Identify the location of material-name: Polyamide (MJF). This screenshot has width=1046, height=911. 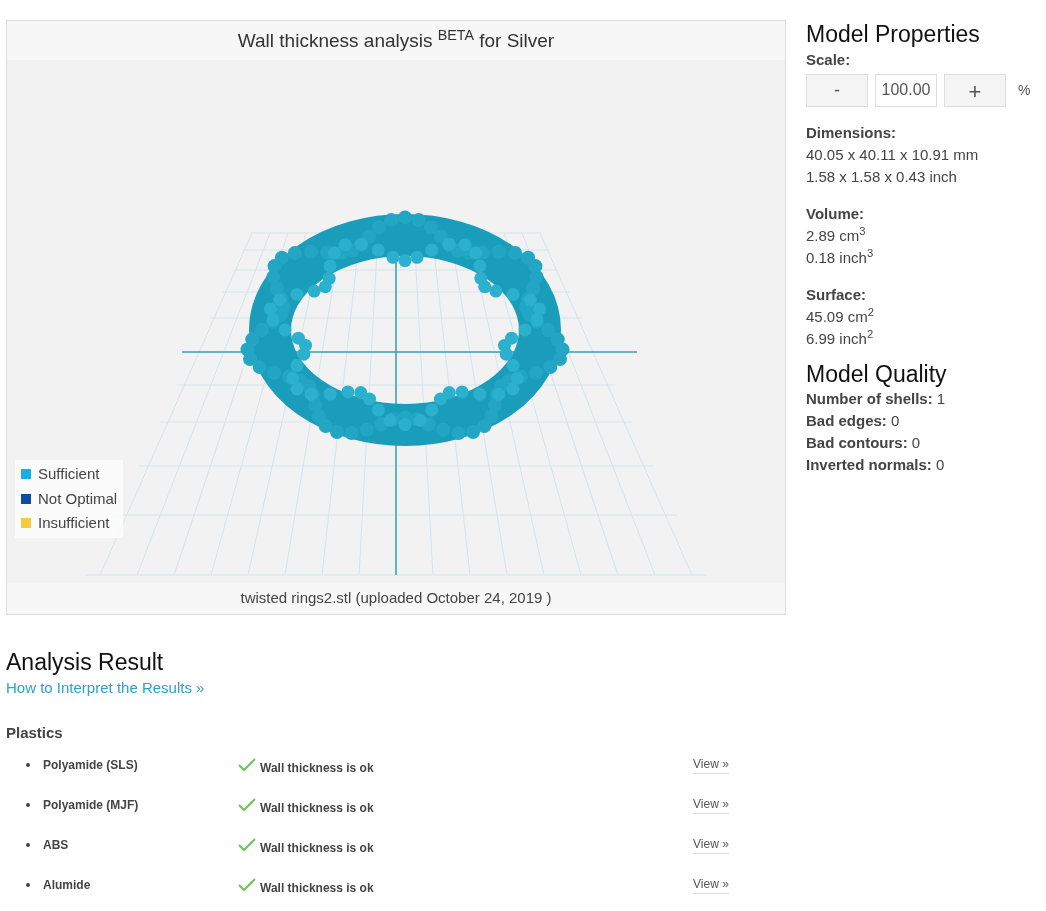
(91, 805).